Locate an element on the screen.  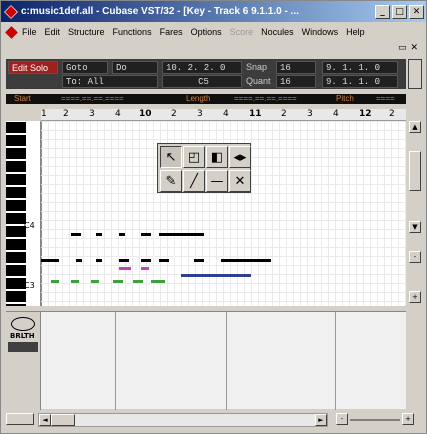
breath-icon is located at coordinates (23, 324).